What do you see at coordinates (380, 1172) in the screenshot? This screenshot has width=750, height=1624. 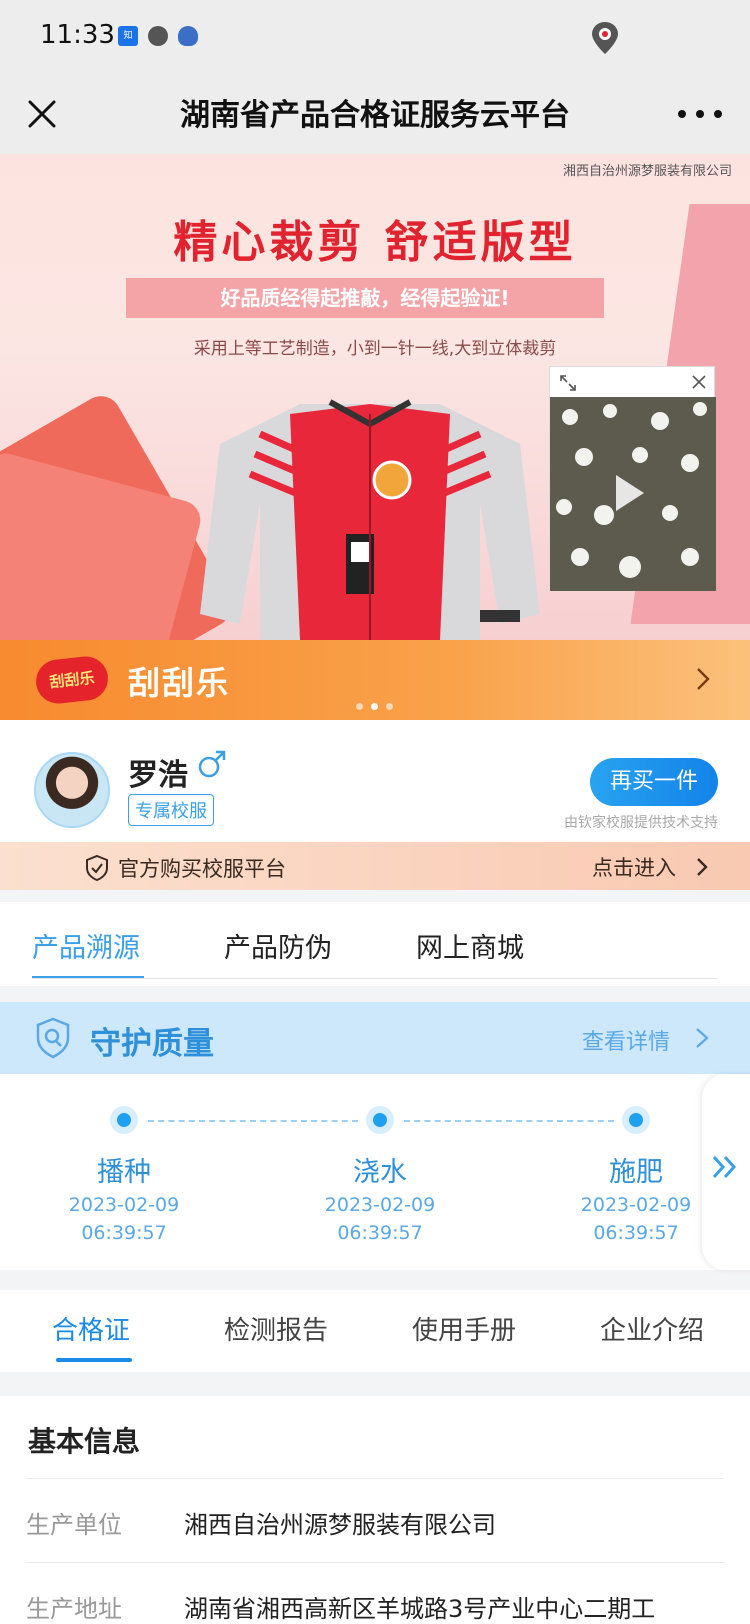 I see `step-name: 浇水` at bounding box center [380, 1172].